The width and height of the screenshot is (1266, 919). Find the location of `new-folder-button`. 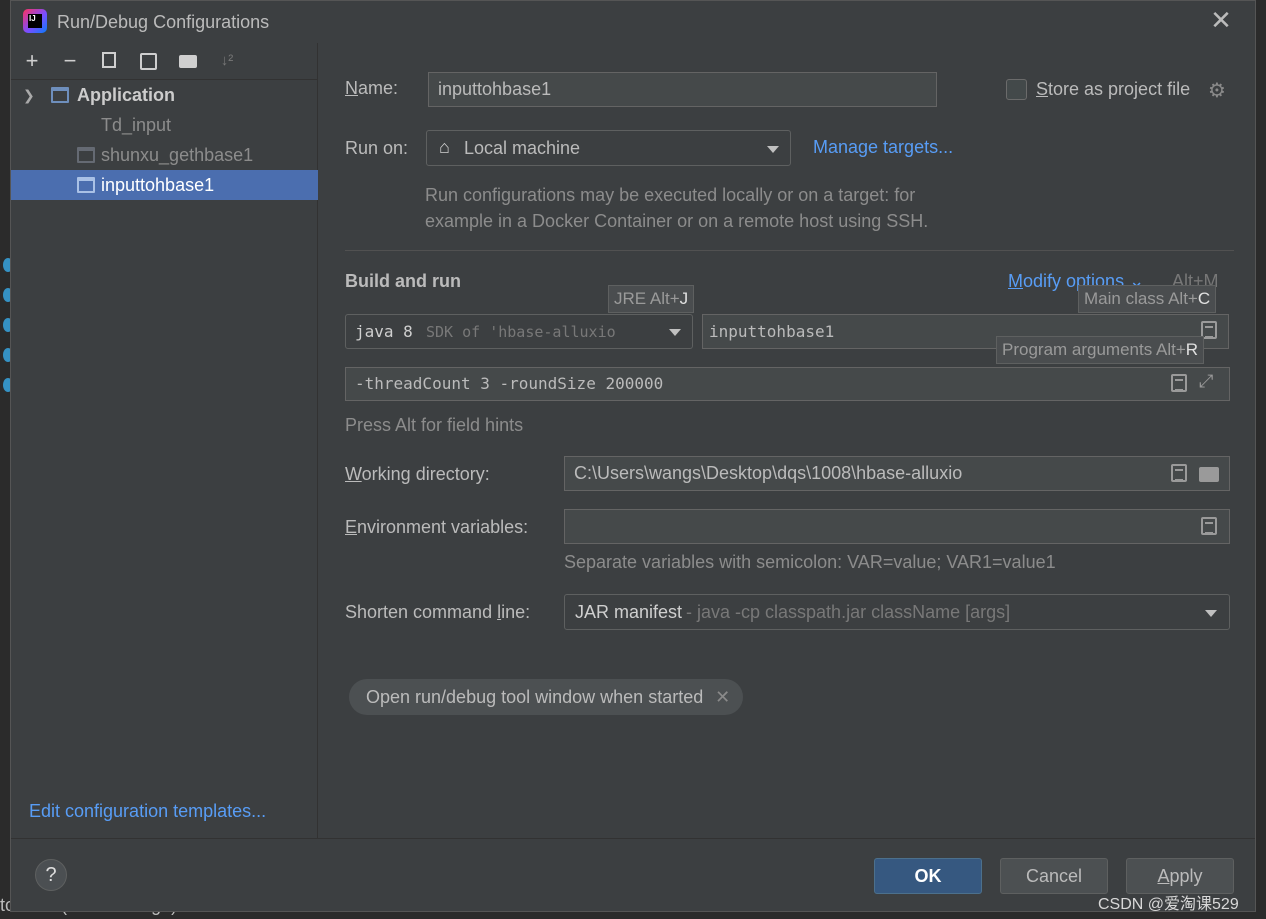

new-folder-button is located at coordinates (189, 61).